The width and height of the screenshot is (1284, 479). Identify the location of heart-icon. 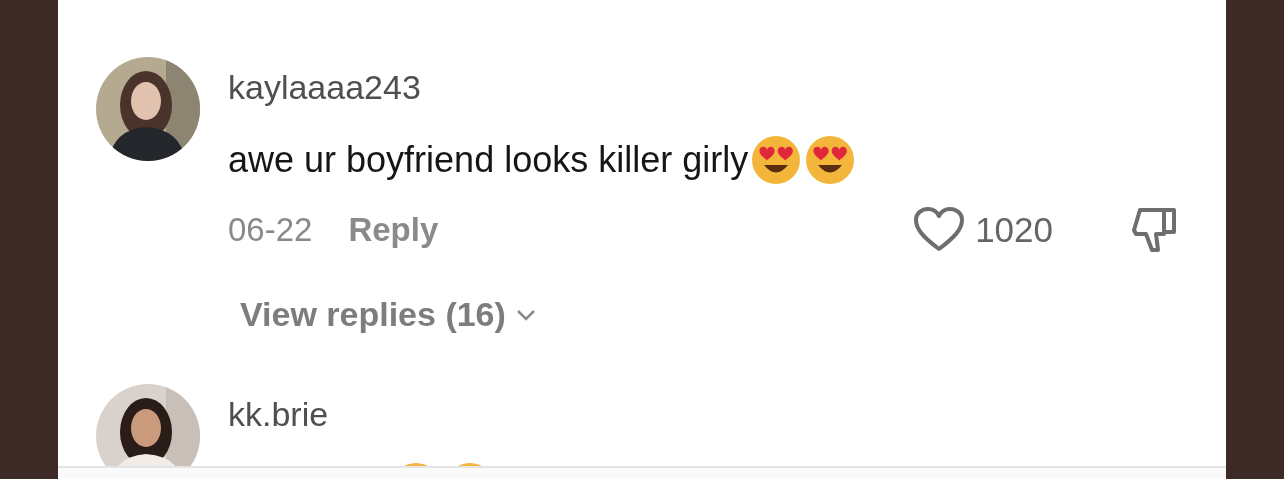
(939, 230).